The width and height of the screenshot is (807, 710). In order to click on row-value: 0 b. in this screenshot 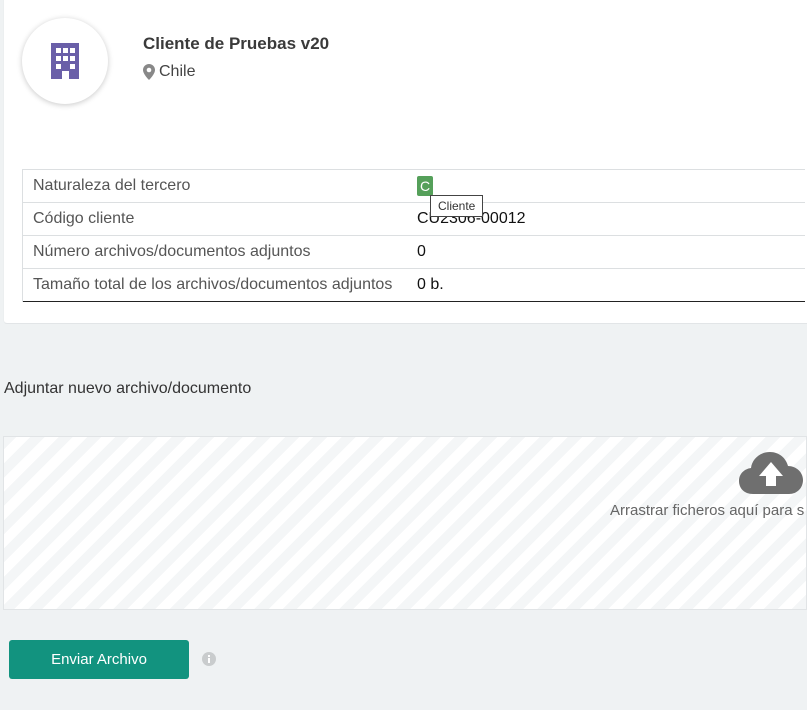, I will do `click(430, 284)`.